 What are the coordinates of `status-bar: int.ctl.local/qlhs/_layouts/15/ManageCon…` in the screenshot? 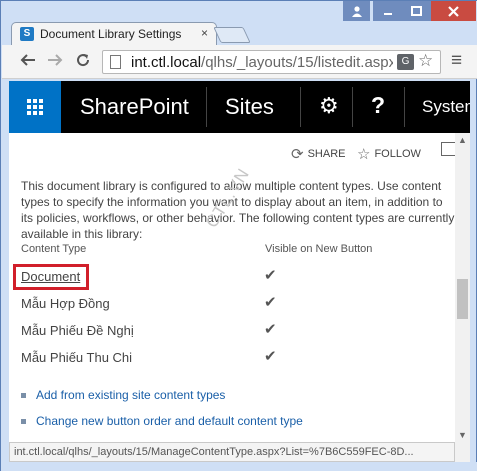 It's located at (232, 452).